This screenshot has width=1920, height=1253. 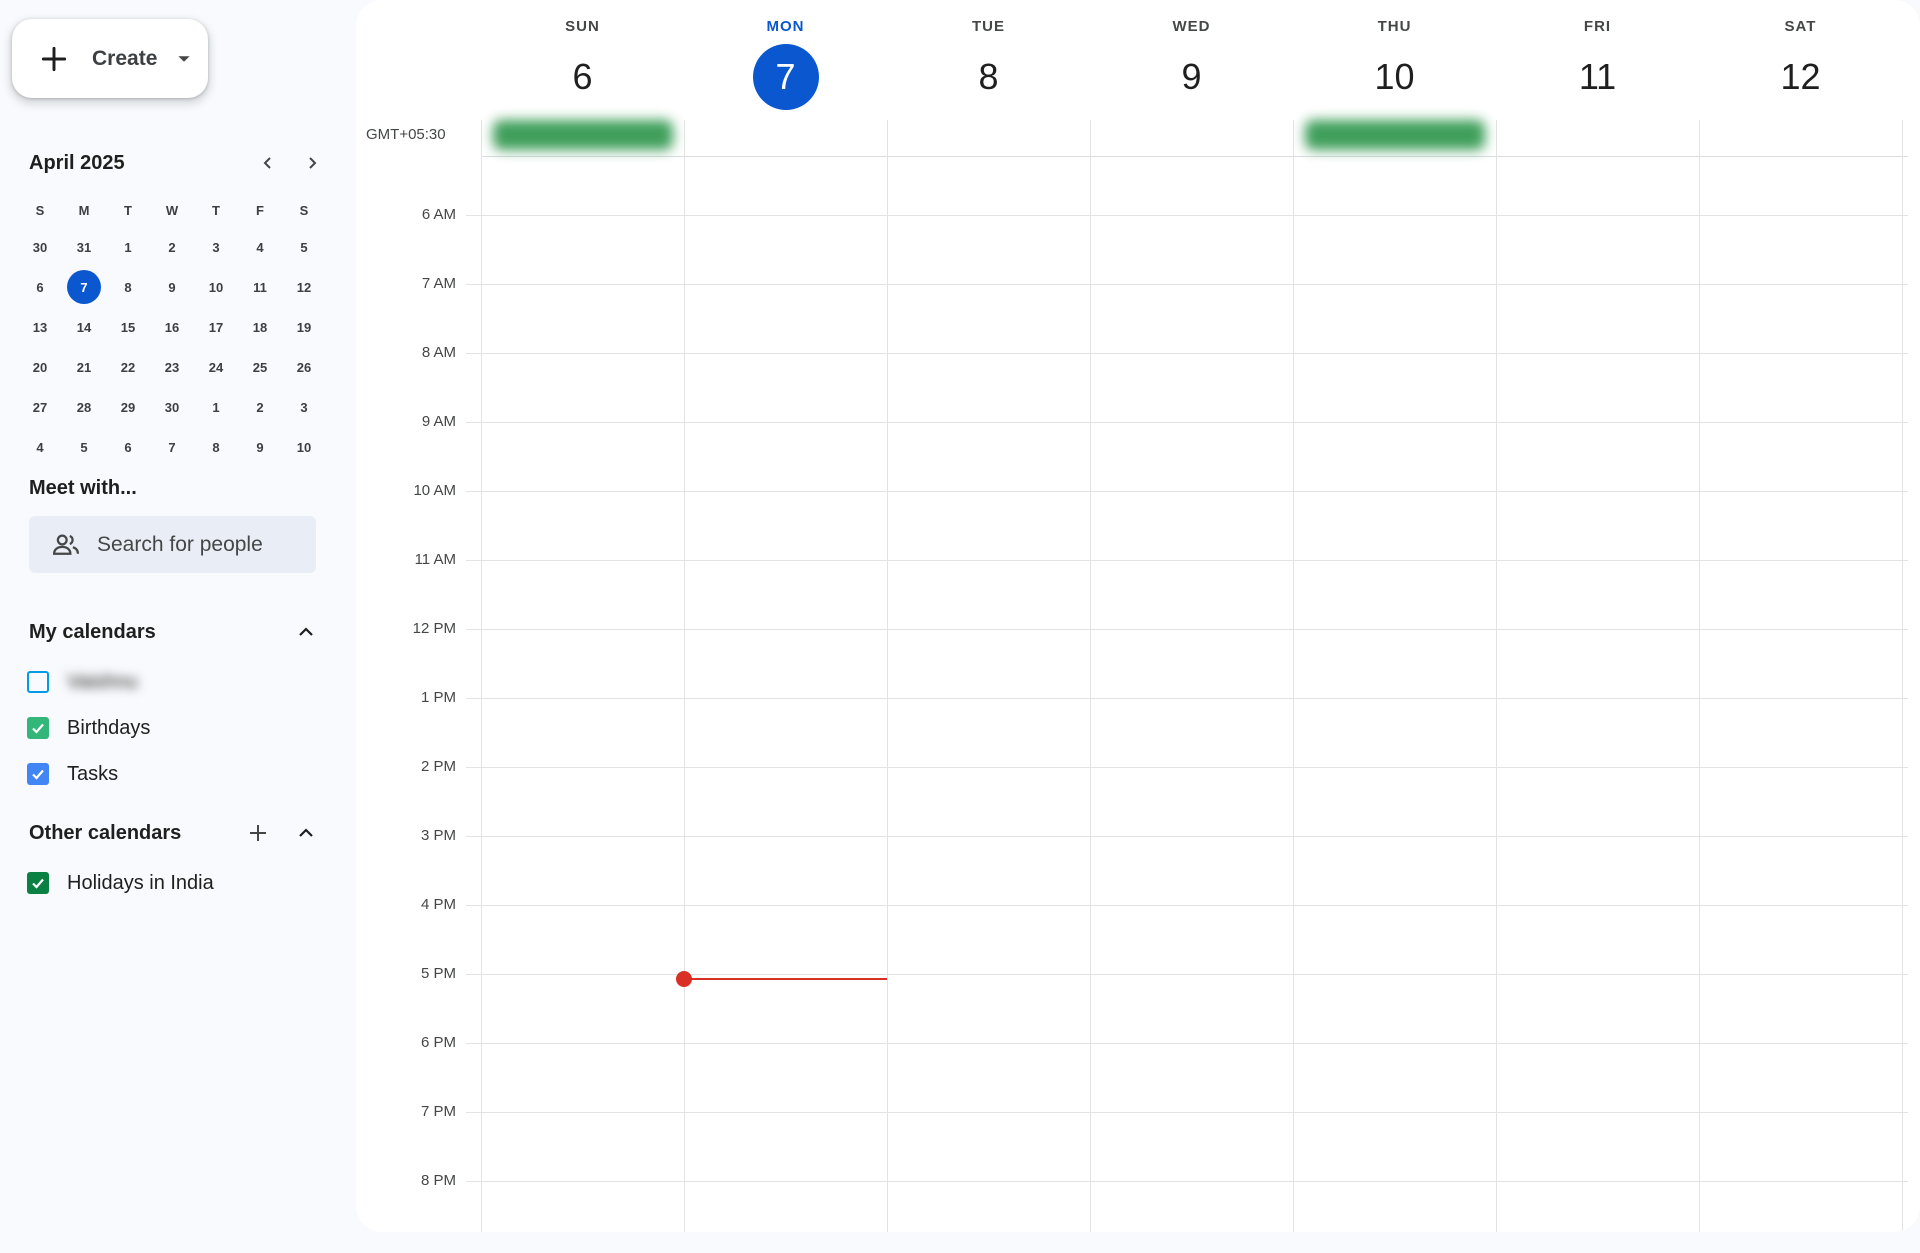 I want to click on collapse-other-calendars-button, so click(x=306, y=833).